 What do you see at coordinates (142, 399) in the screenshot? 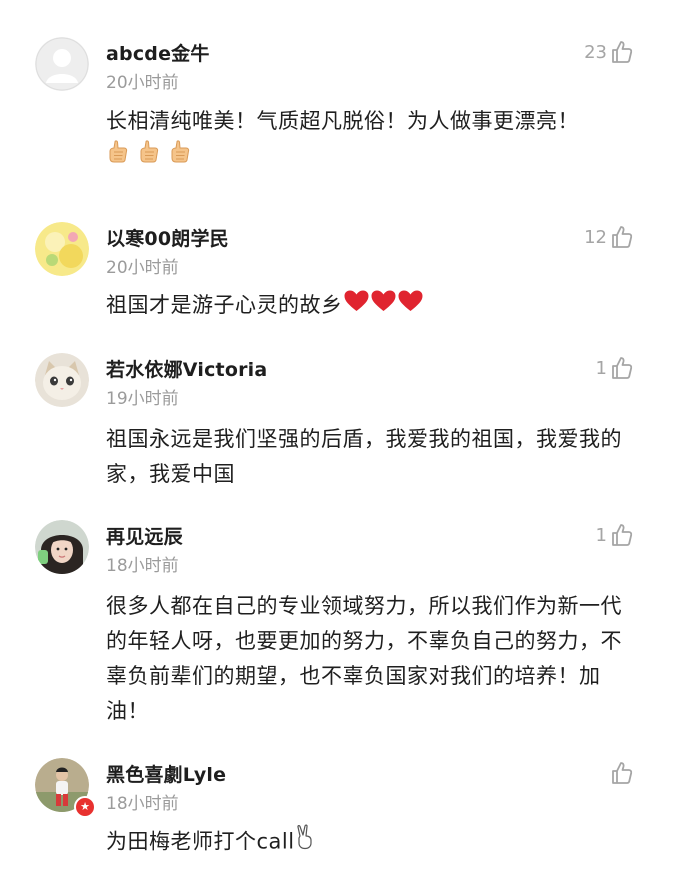
I see `comment-time: 19小时前` at bounding box center [142, 399].